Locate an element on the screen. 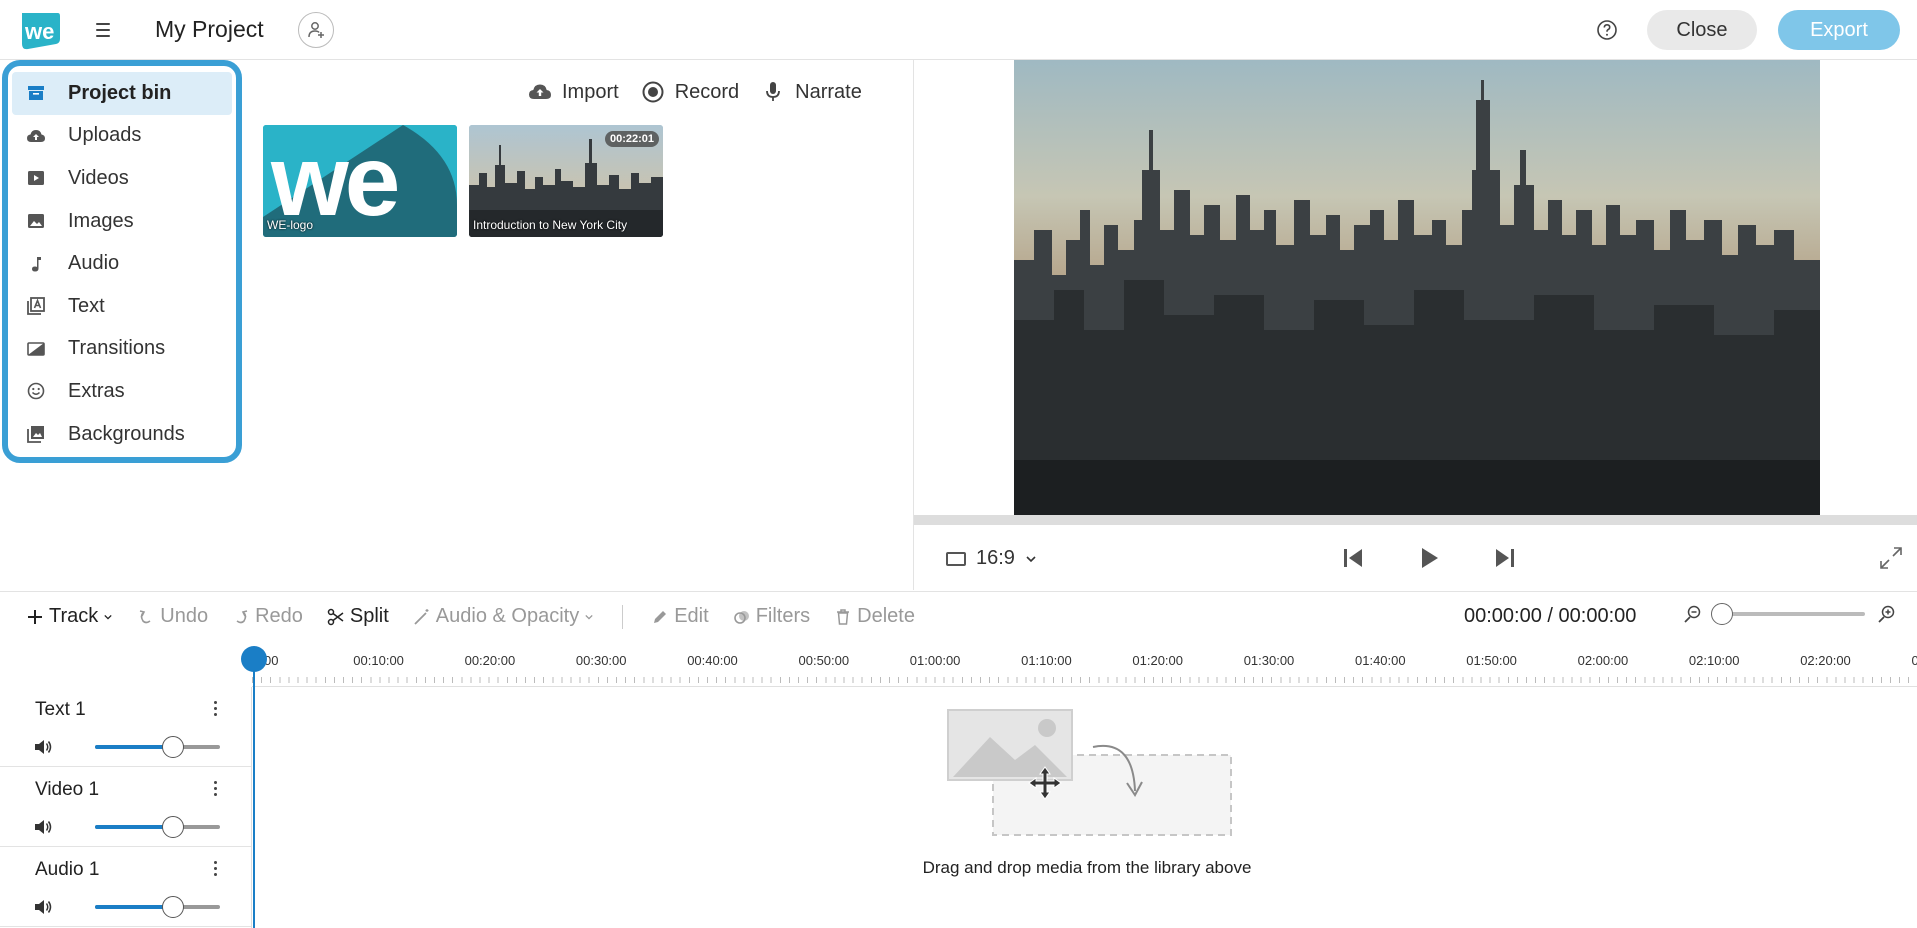 The width and height of the screenshot is (1917, 928). ruler-tick-label: 02:20:00 is located at coordinates (1825, 660).